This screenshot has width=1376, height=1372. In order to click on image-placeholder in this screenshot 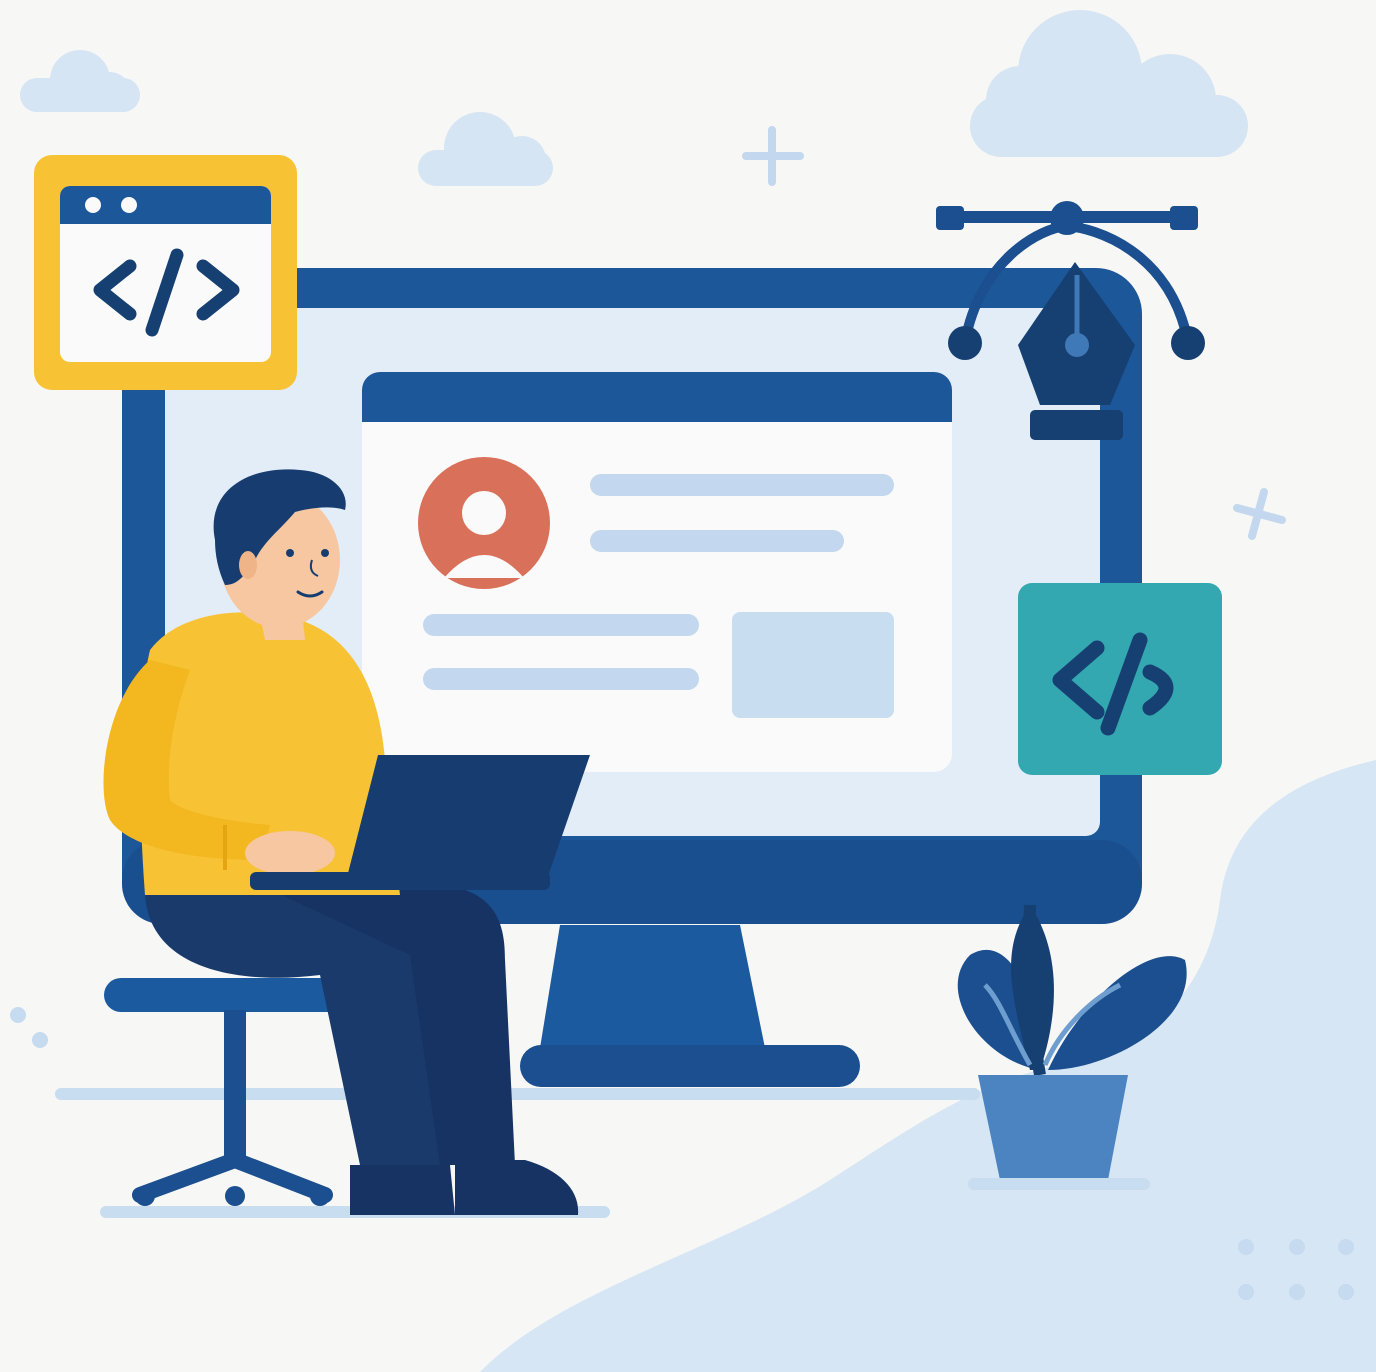, I will do `click(813, 665)`.